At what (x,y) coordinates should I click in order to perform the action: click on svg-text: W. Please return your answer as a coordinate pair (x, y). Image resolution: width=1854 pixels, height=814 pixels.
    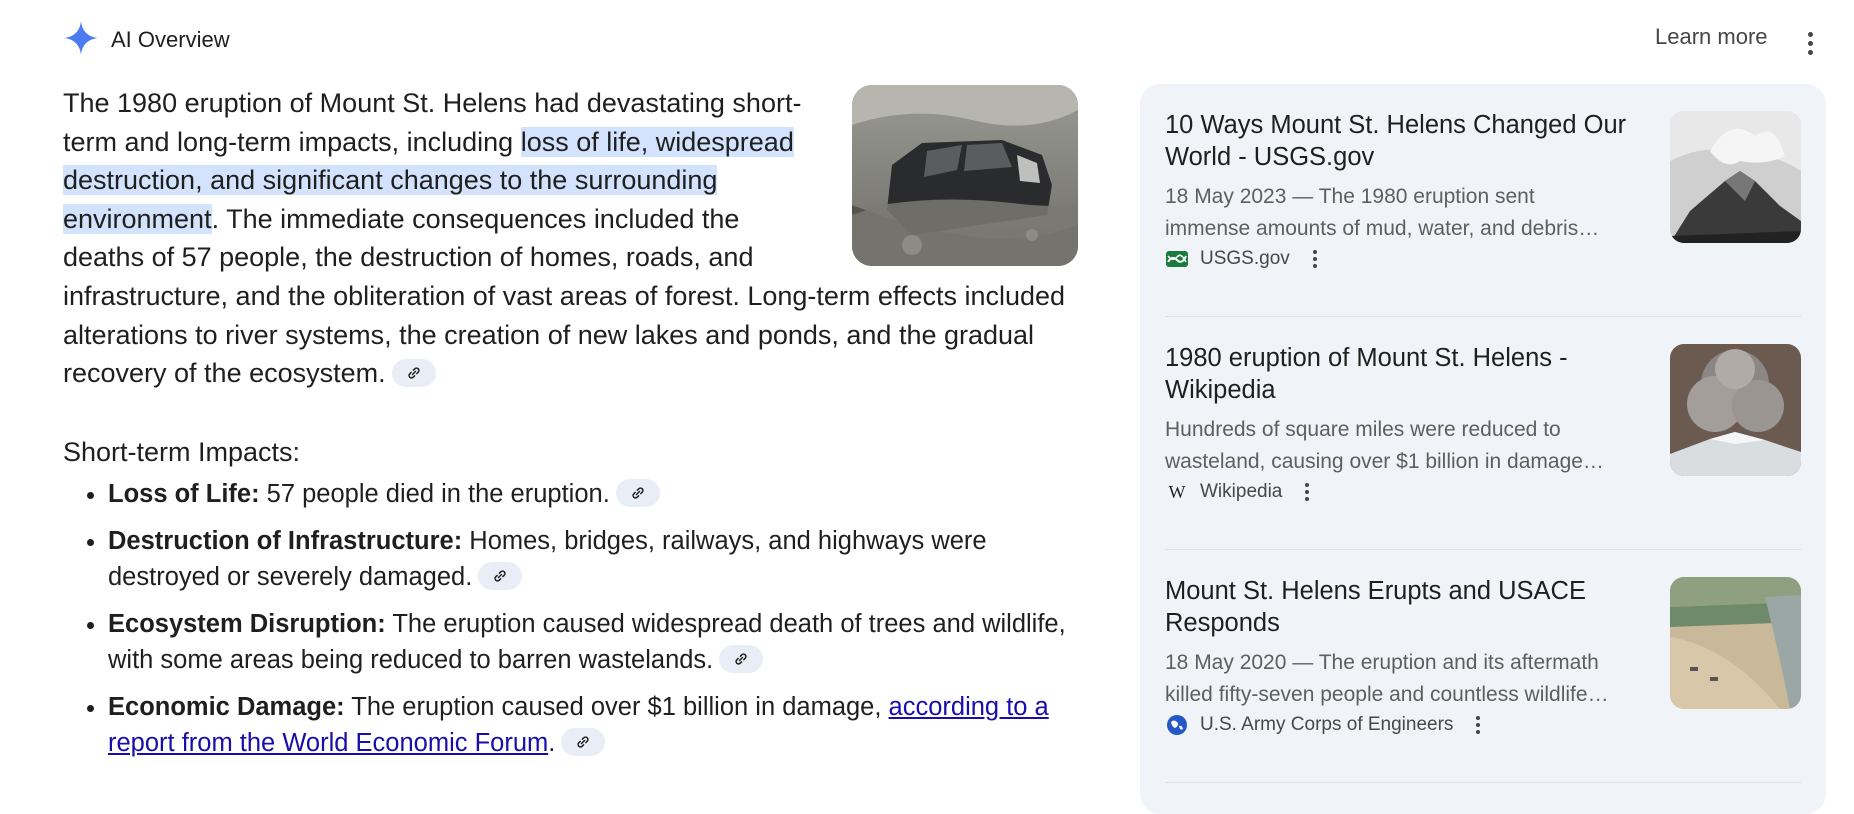
    Looking at the image, I should click on (1177, 492).